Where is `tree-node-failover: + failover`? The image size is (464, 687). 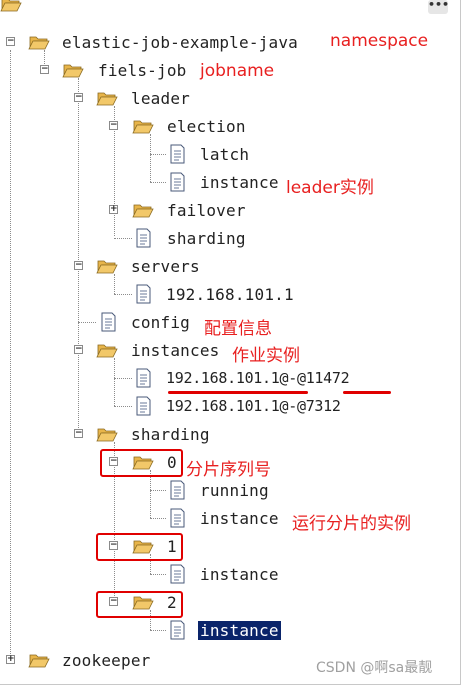
tree-node-failover: + failover is located at coordinates (230, 211).